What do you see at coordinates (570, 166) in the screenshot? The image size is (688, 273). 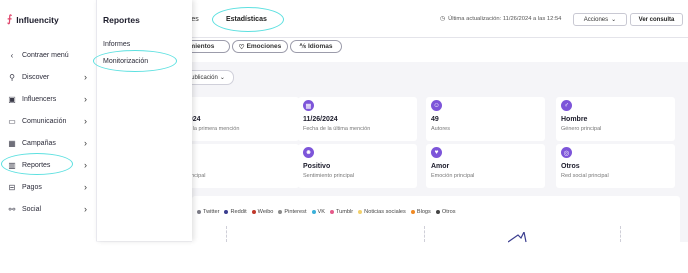 I see `stat-value: Otros` at bounding box center [570, 166].